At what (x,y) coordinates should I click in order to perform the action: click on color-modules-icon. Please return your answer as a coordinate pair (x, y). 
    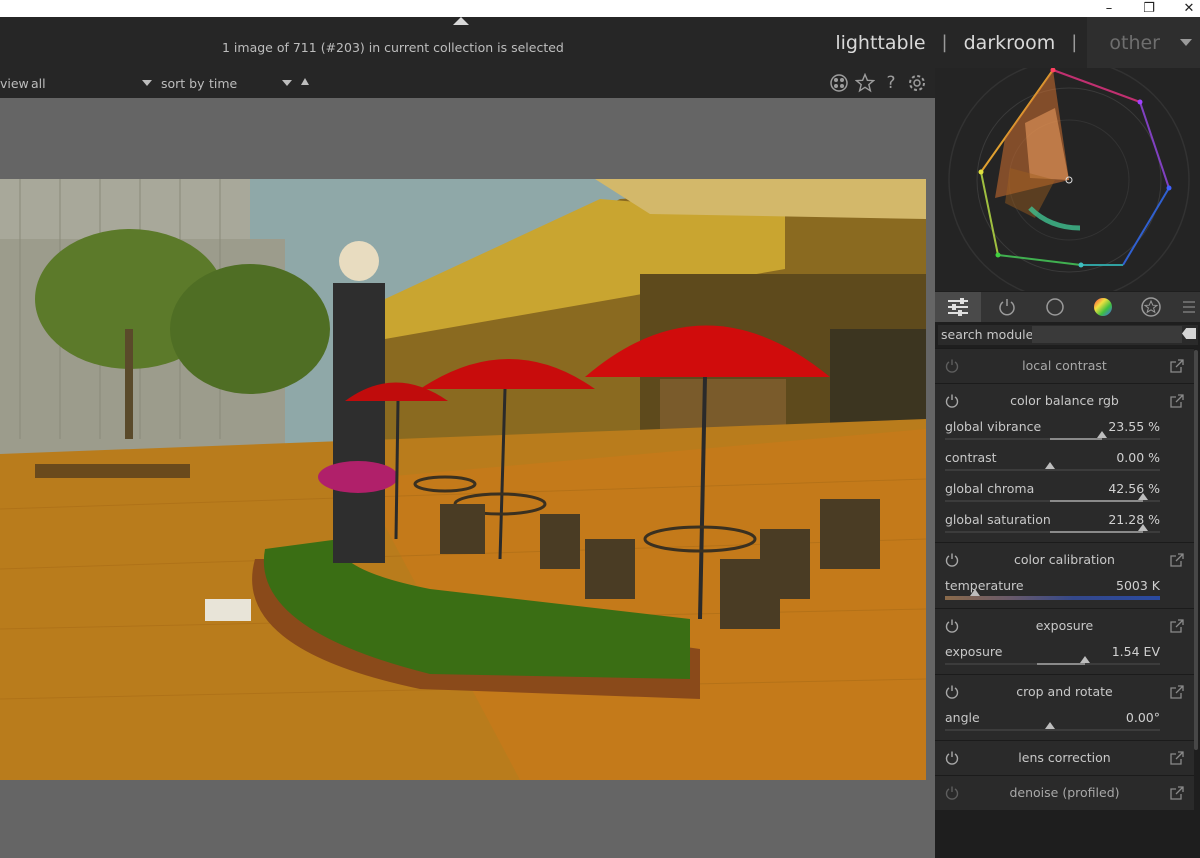
    Looking at the image, I should click on (1103, 307).